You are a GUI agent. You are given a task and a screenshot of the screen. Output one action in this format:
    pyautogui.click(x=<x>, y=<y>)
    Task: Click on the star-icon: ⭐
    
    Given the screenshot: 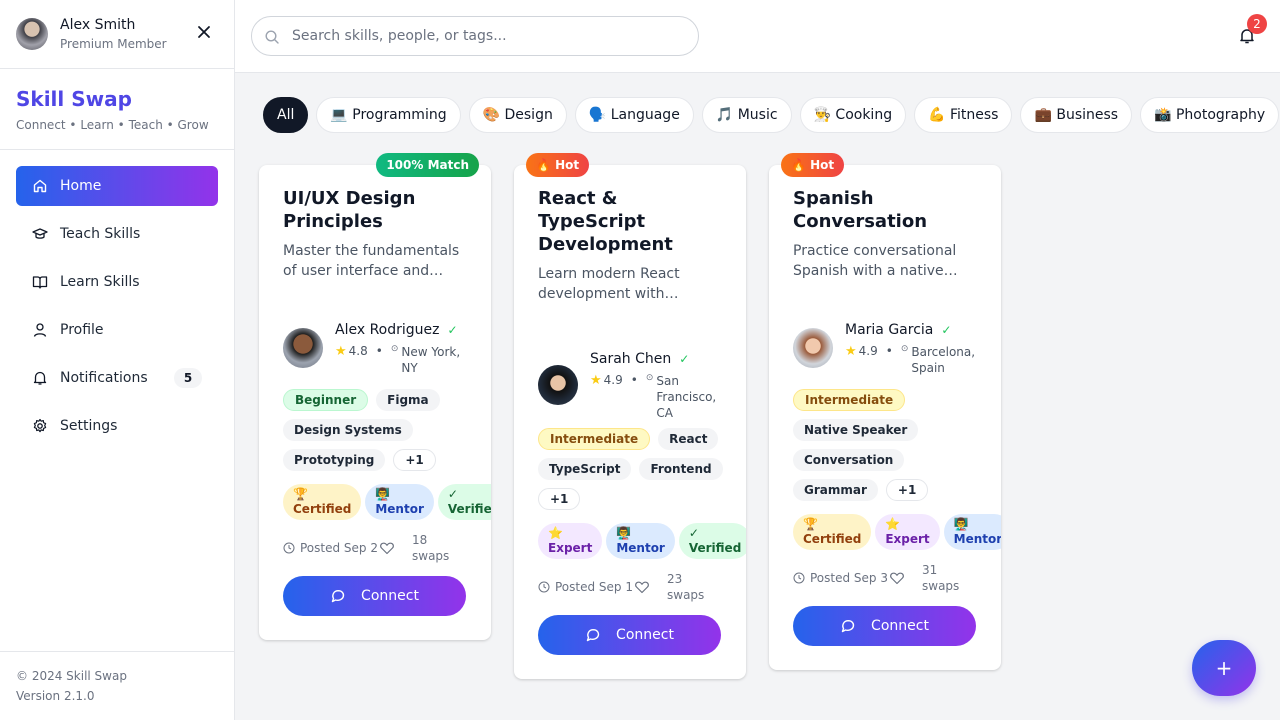 What is the action you would take?
    pyautogui.click(x=555, y=533)
    